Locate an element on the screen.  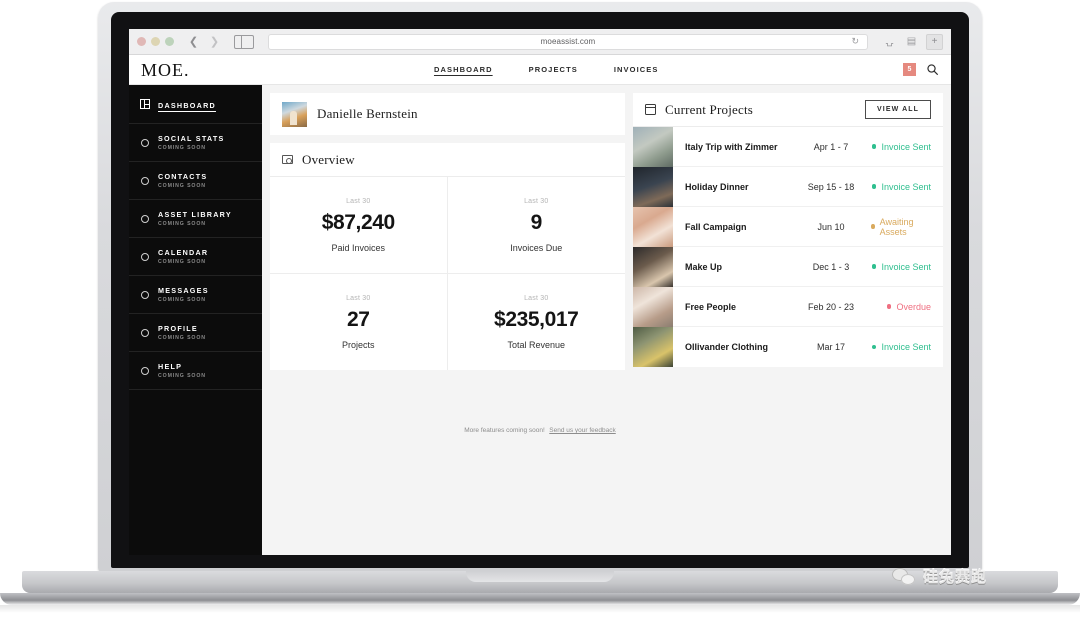
browser-nav-buttons: ❮ ❯ is located at coordinates (219, 42).